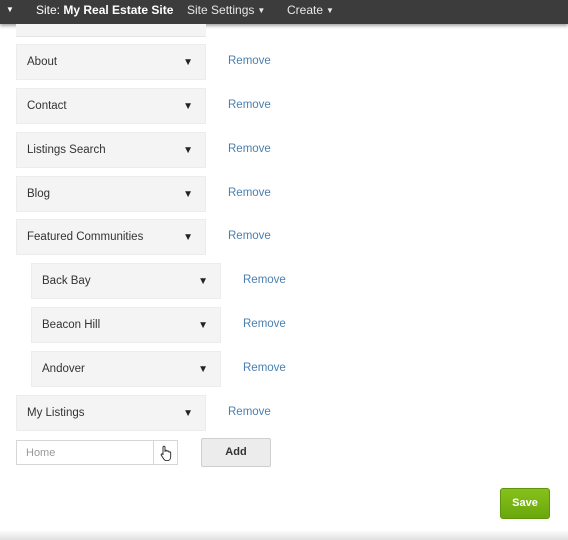  Describe the element at coordinates (56, 413) in the screenshot. I see `menu-item-label: My Listings` at that location.